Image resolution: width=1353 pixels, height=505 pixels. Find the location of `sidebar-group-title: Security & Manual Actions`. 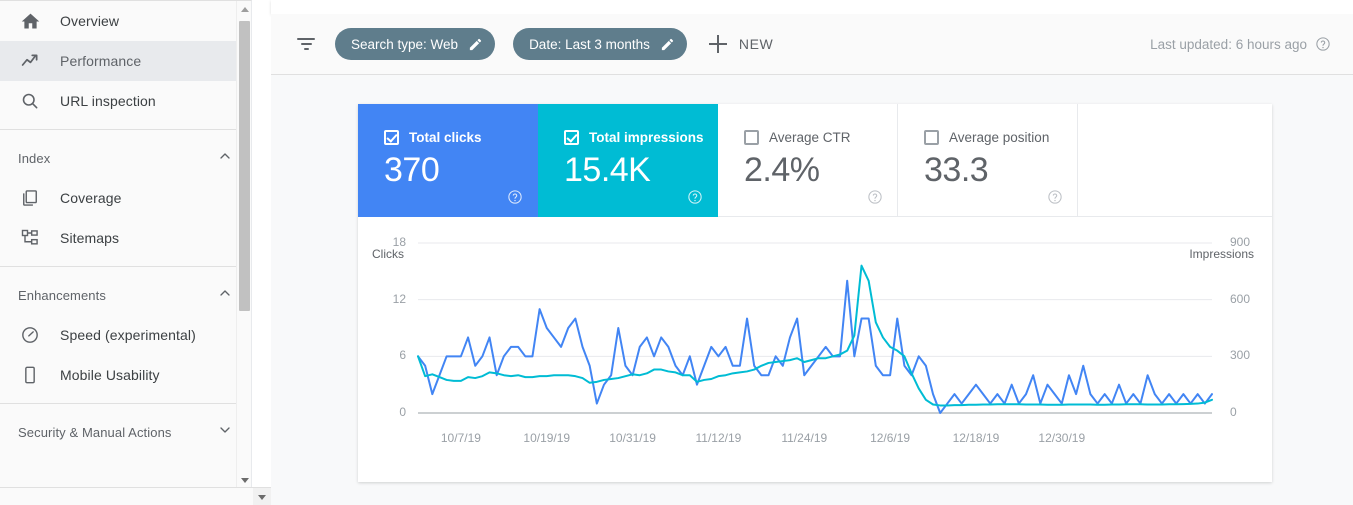

sidebar-group-title: Security & Manual Actions is located at coordinates (95, 432).